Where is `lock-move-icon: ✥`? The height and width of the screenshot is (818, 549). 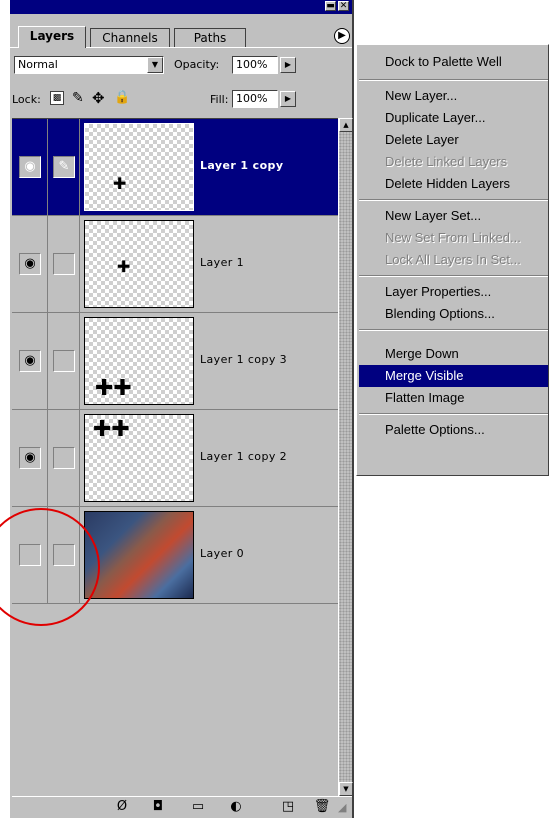 lock-move-icon: ✥ is located at coordinates (98, 98).